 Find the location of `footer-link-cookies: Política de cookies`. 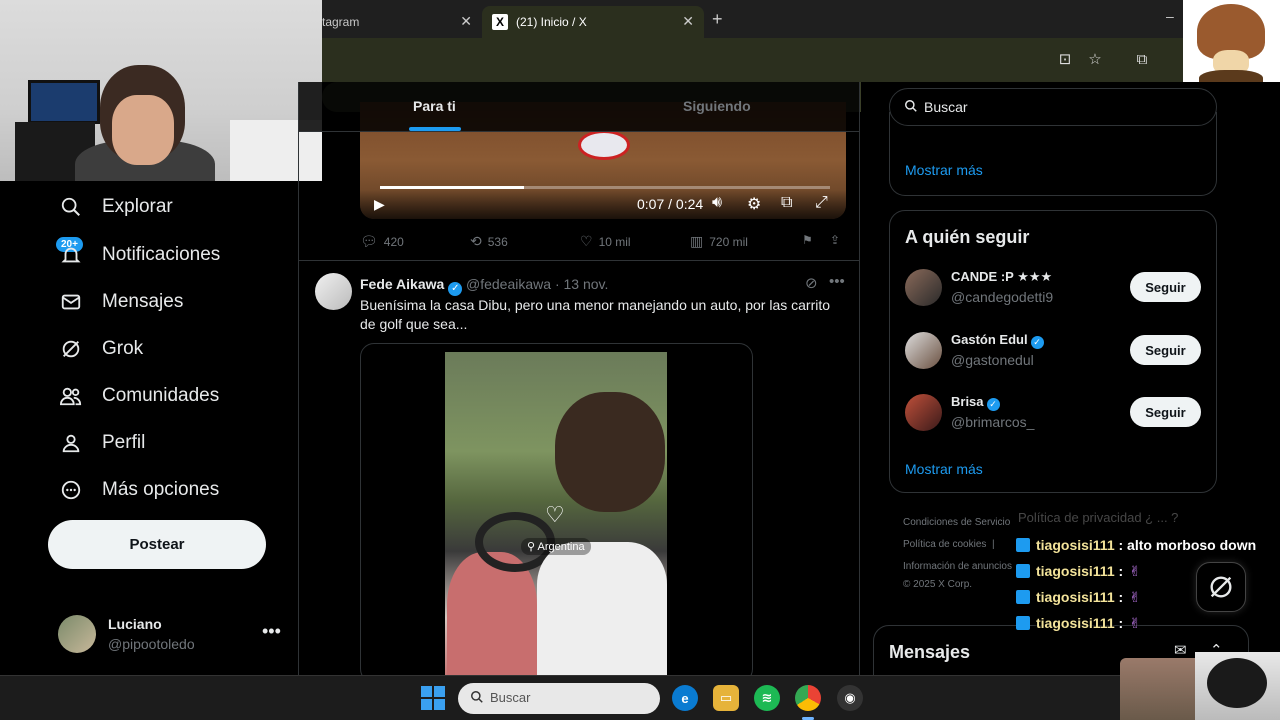

footer-link-cookies: Política de cookies is located at coordinates (944, 544).